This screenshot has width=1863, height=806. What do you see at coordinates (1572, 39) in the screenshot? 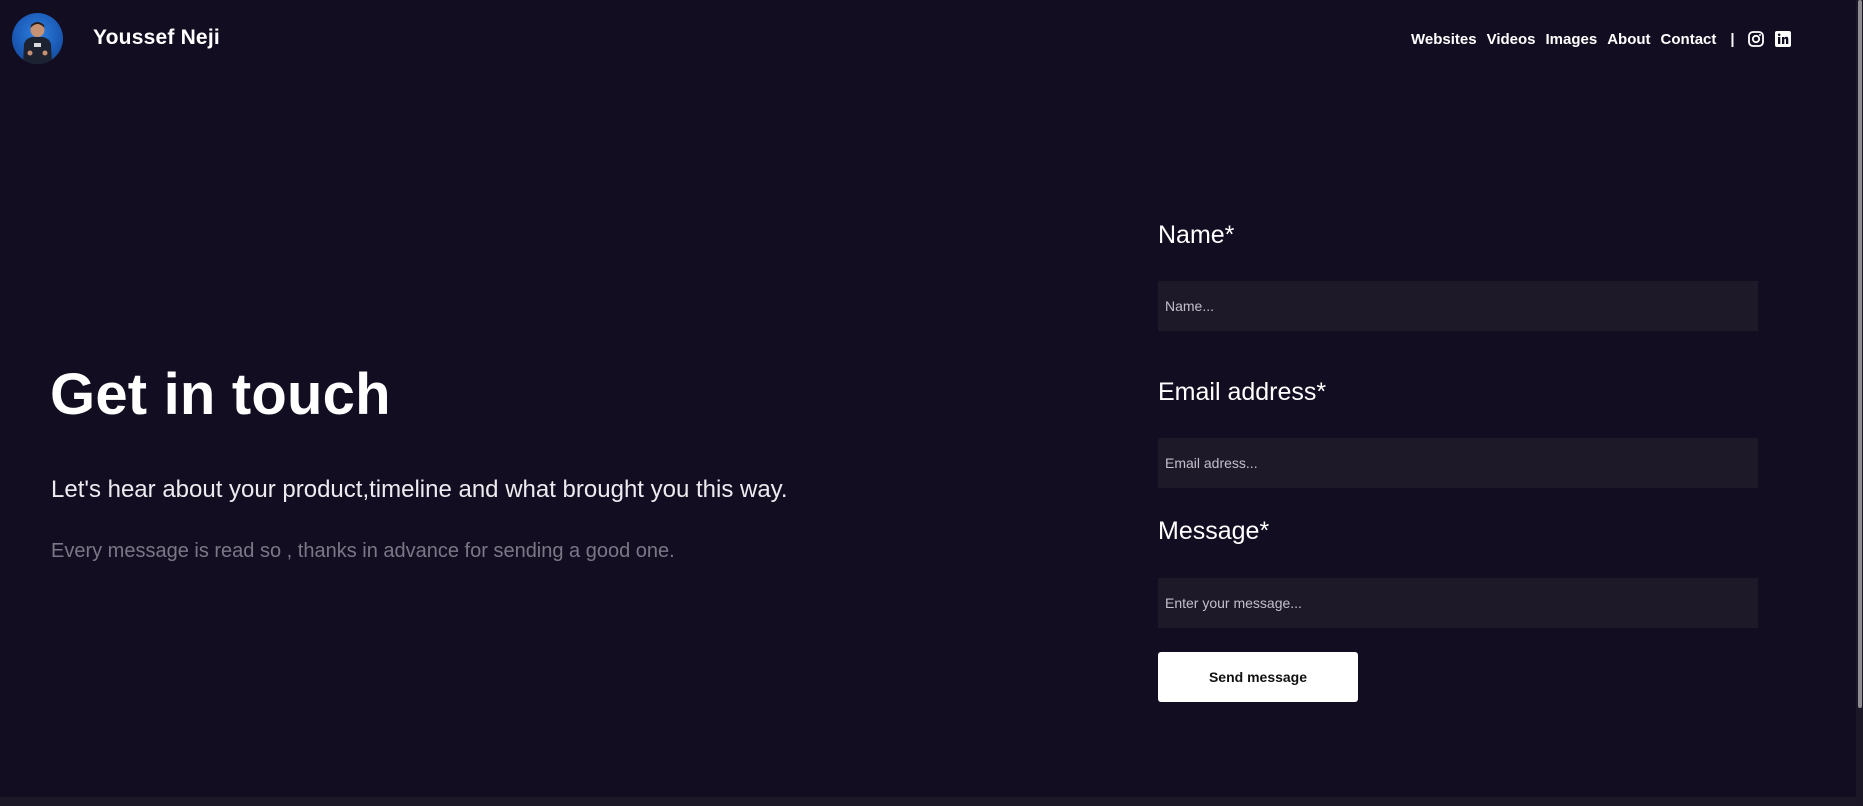
I see `nav-link-images: Images` at bounding box center [1572, 39].